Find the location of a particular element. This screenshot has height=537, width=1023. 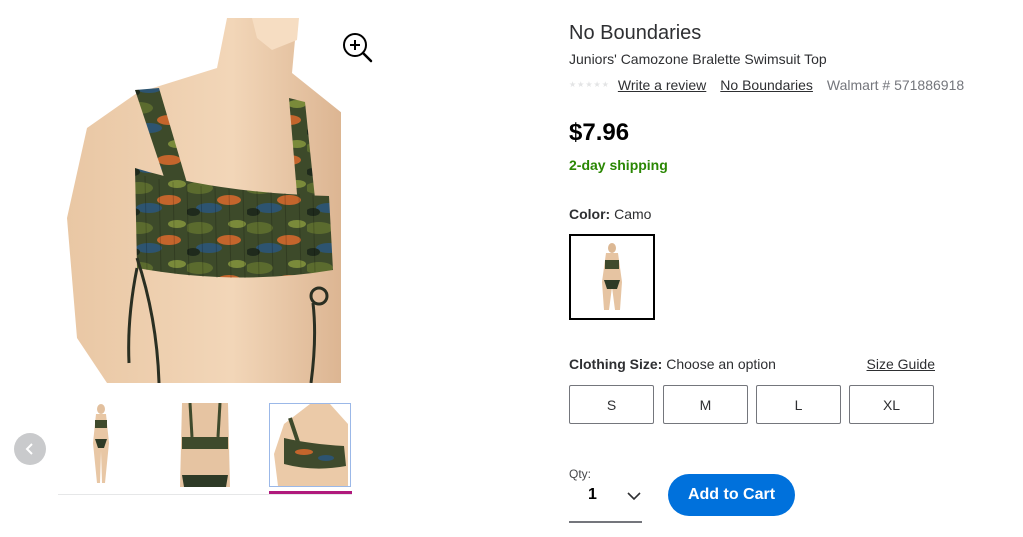

selected-thumbnail-indicator is located at coordinates (310, 492).